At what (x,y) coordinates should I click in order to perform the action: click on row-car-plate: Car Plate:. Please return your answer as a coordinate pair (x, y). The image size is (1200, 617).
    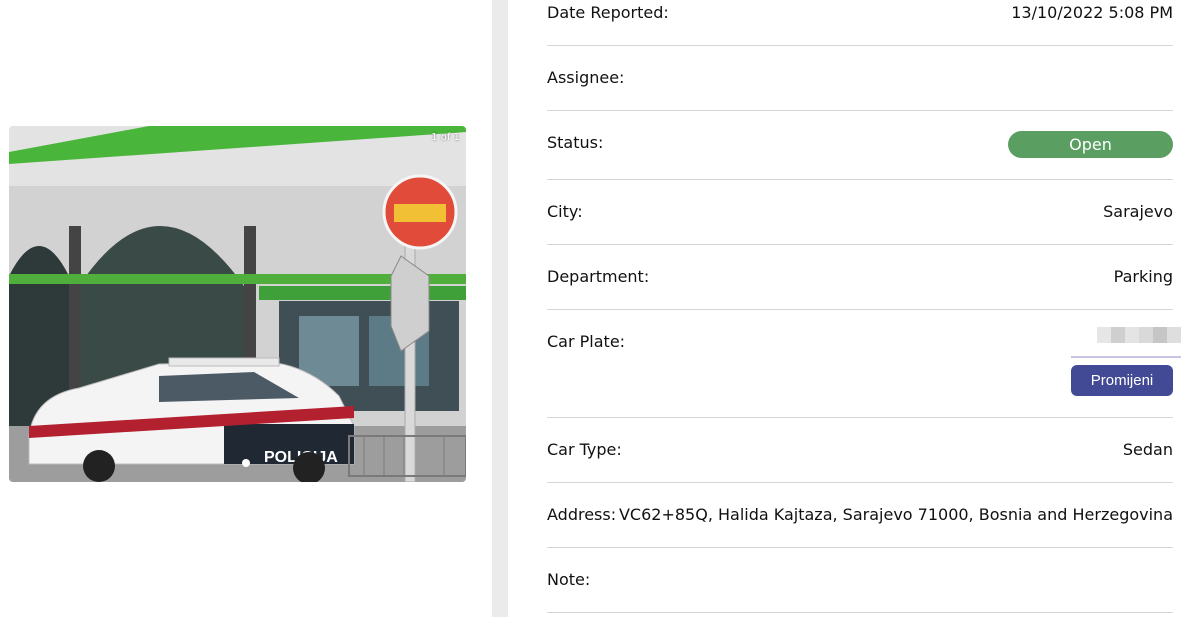
    Looking at the image, I should click on (860, 364).